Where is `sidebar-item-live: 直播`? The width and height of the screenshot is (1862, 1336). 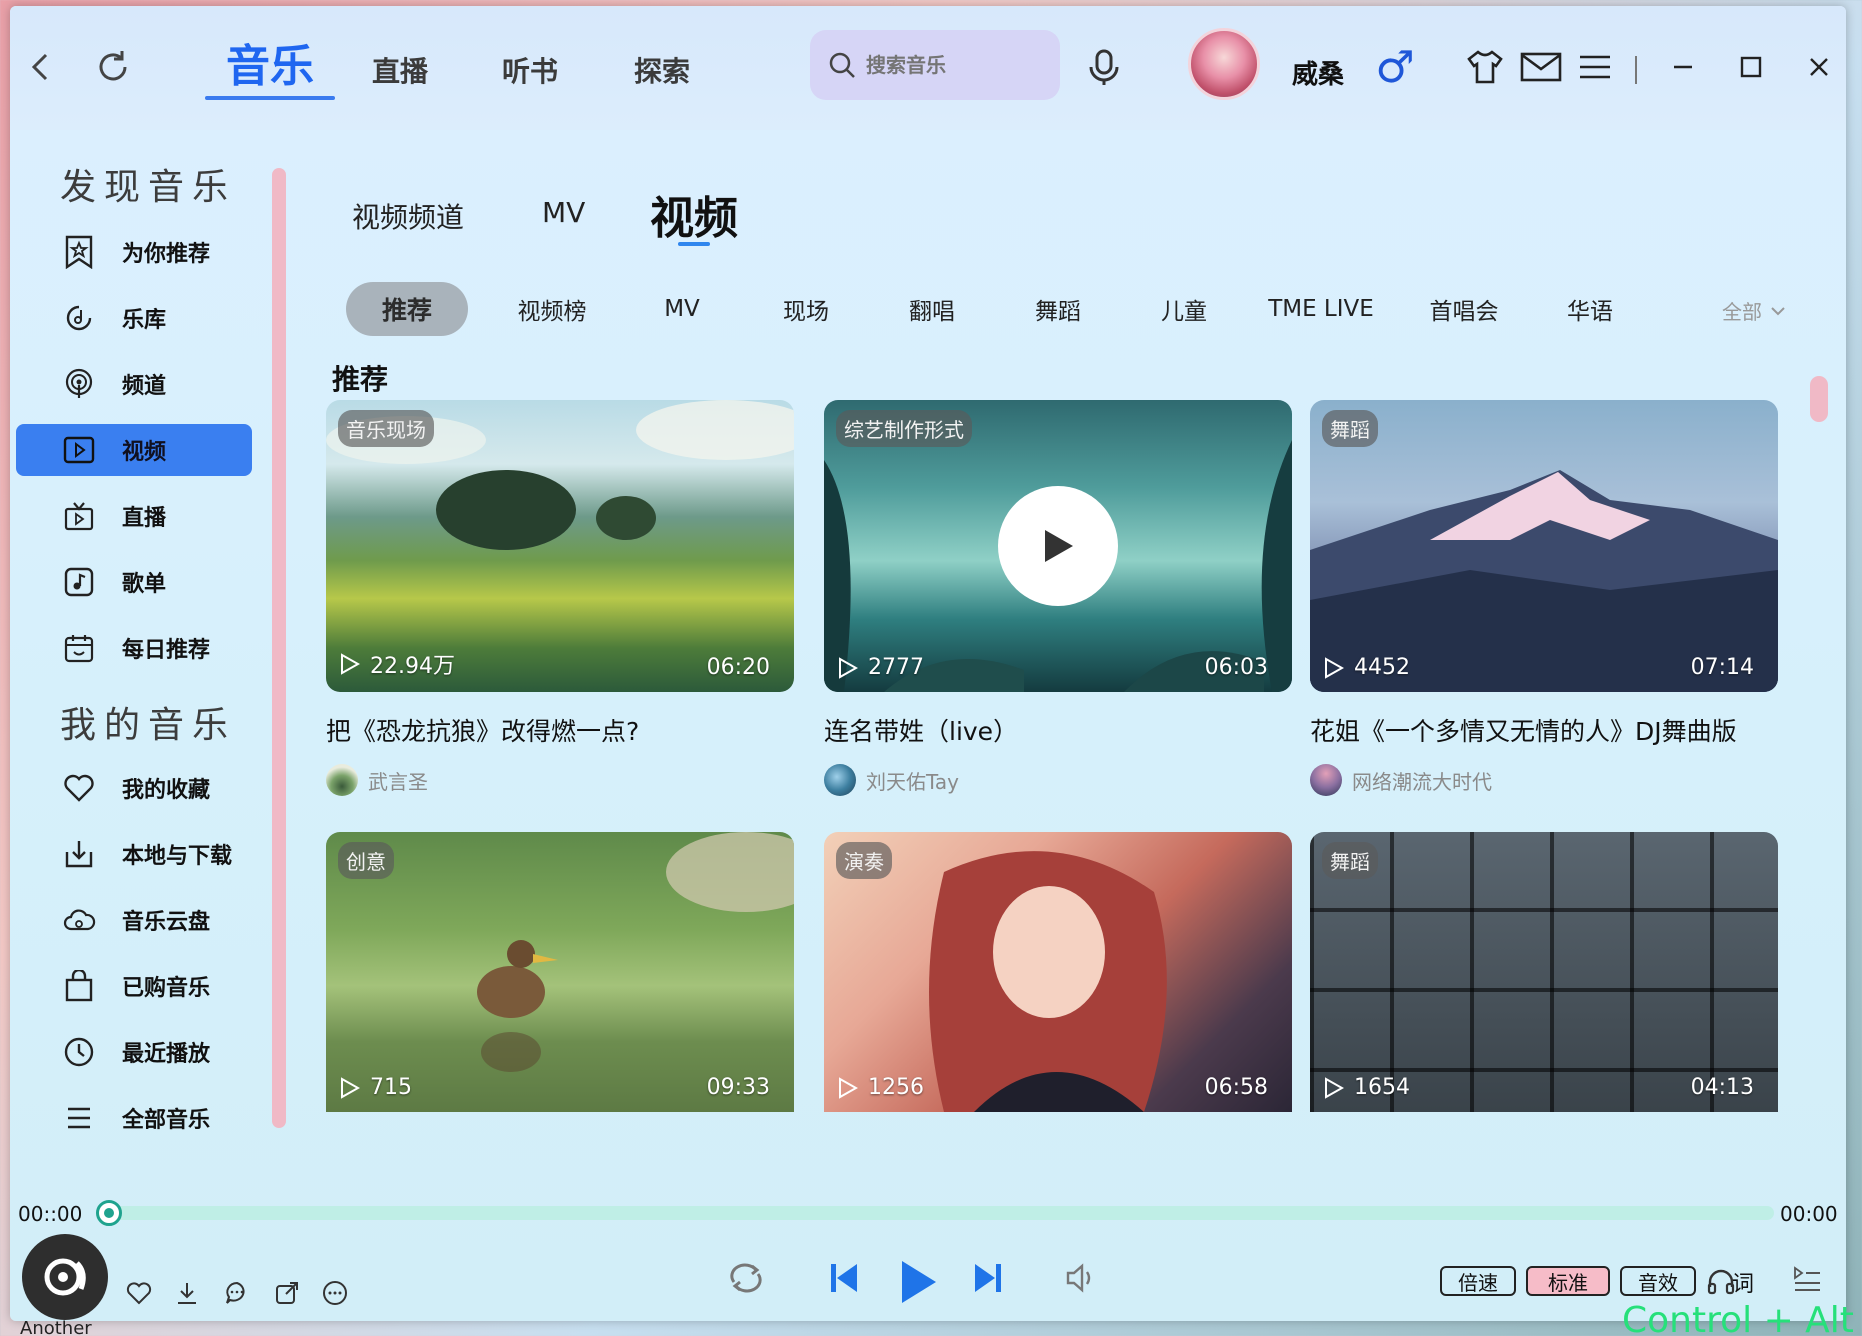
sidebar-item-live: 直播 is located at coordinates (134, 516).